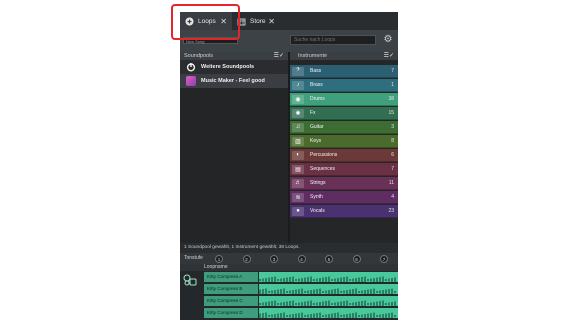 This screenshot has width=570, height=320. Describe the element at coordinates (344, 56) in the screenshot. I see `instruments-header: Instrumente ☰✓` at that location.